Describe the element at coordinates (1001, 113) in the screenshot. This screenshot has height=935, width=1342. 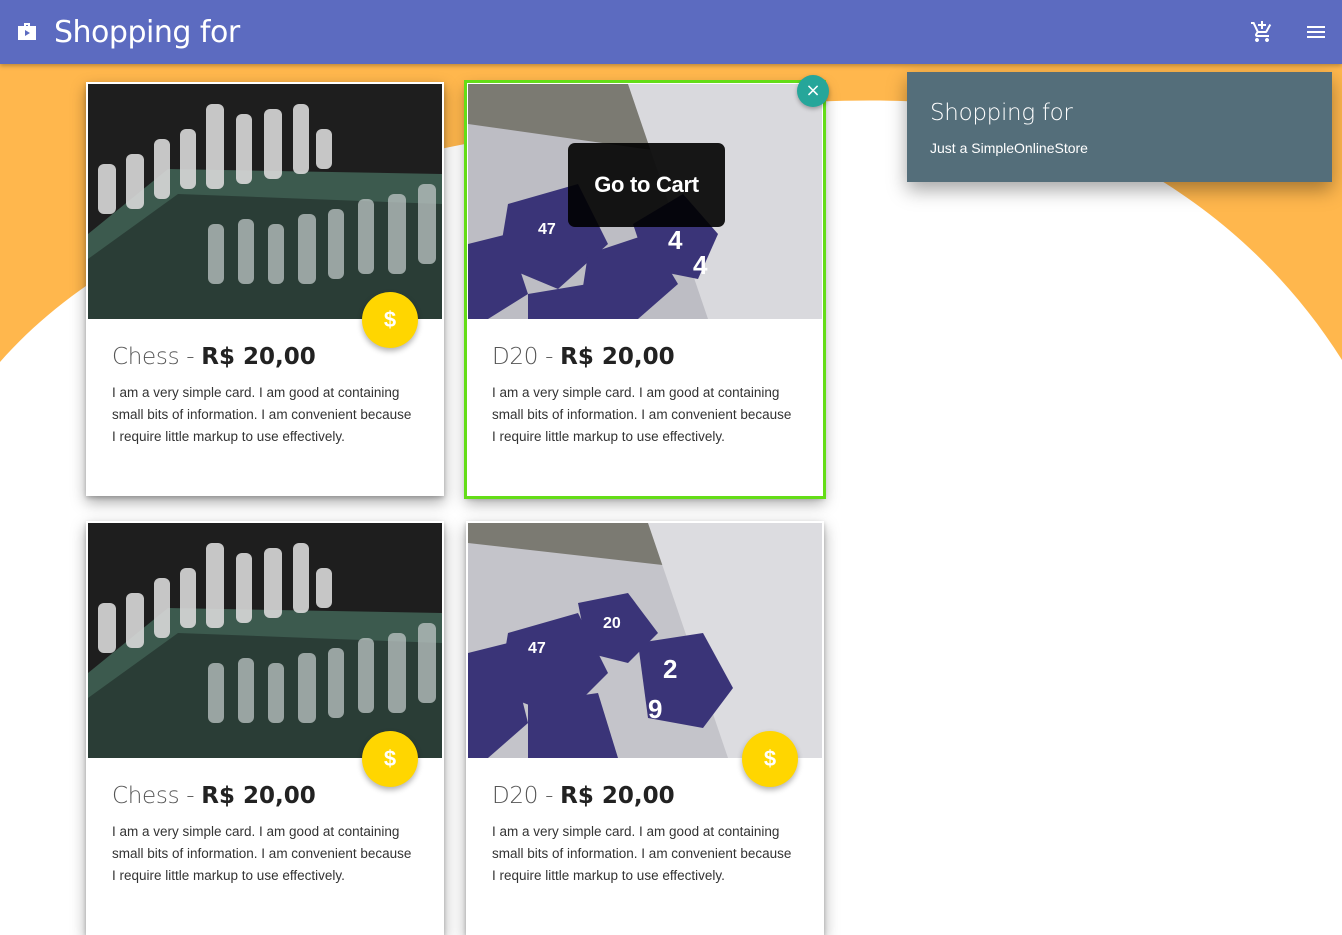
I see `panel-title: Shopping for` at that location.